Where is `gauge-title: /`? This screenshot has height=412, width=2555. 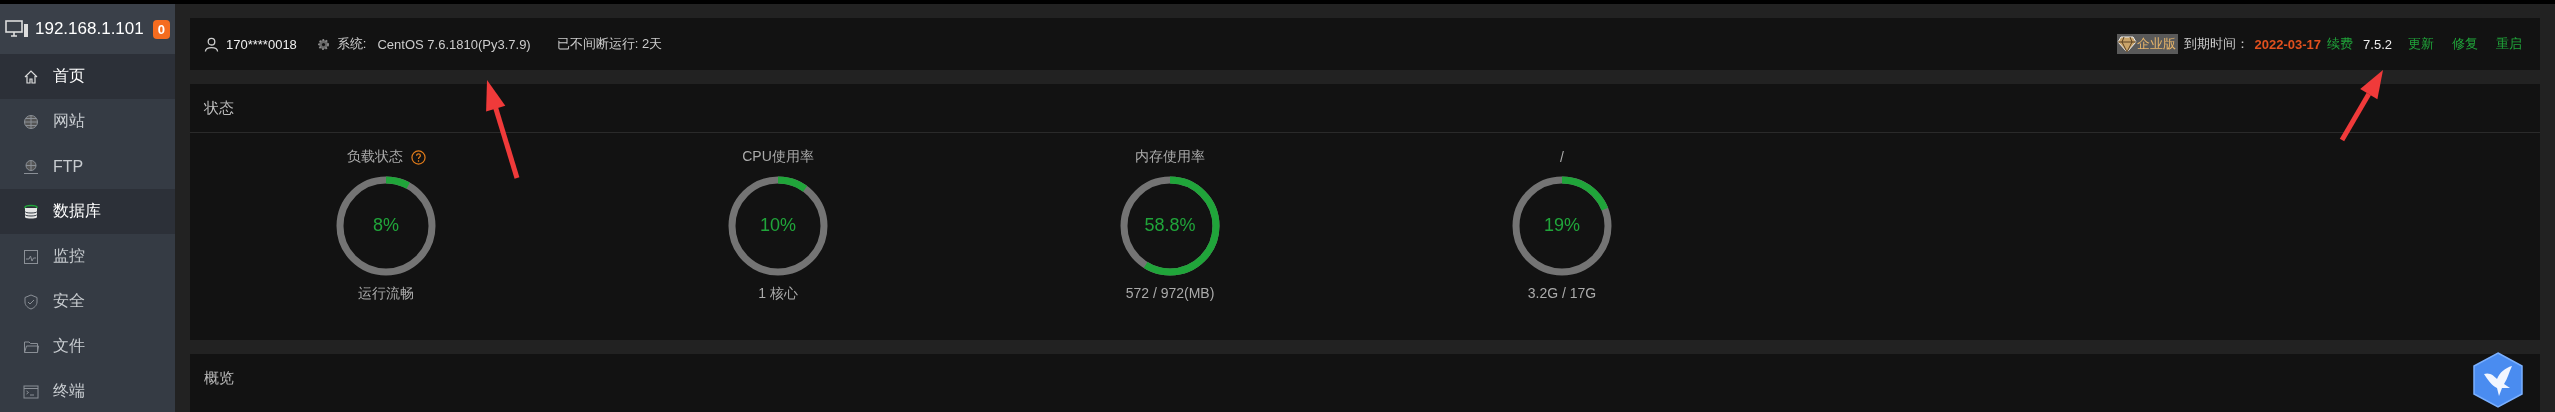 gauge-title: / is located at coordinates (1562, 157).